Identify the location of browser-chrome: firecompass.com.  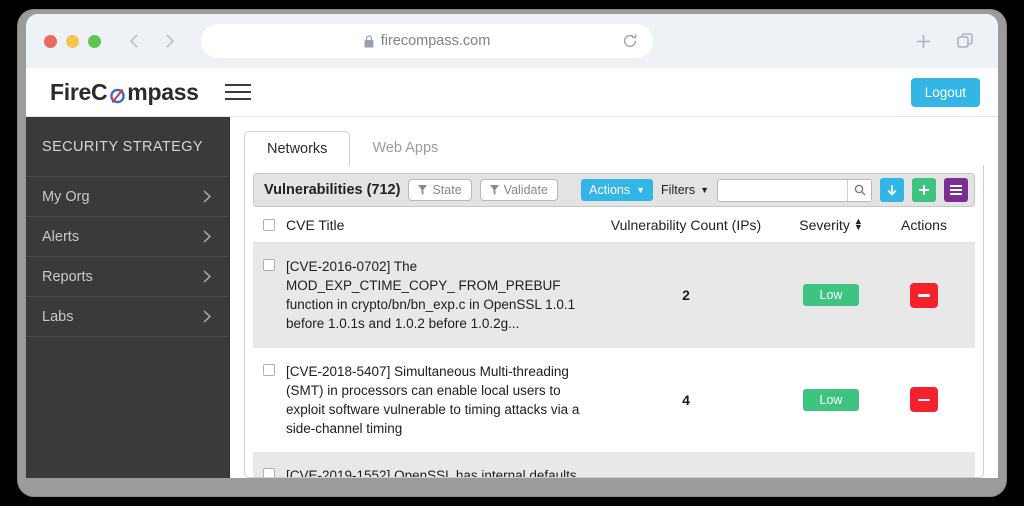
(512, 41).